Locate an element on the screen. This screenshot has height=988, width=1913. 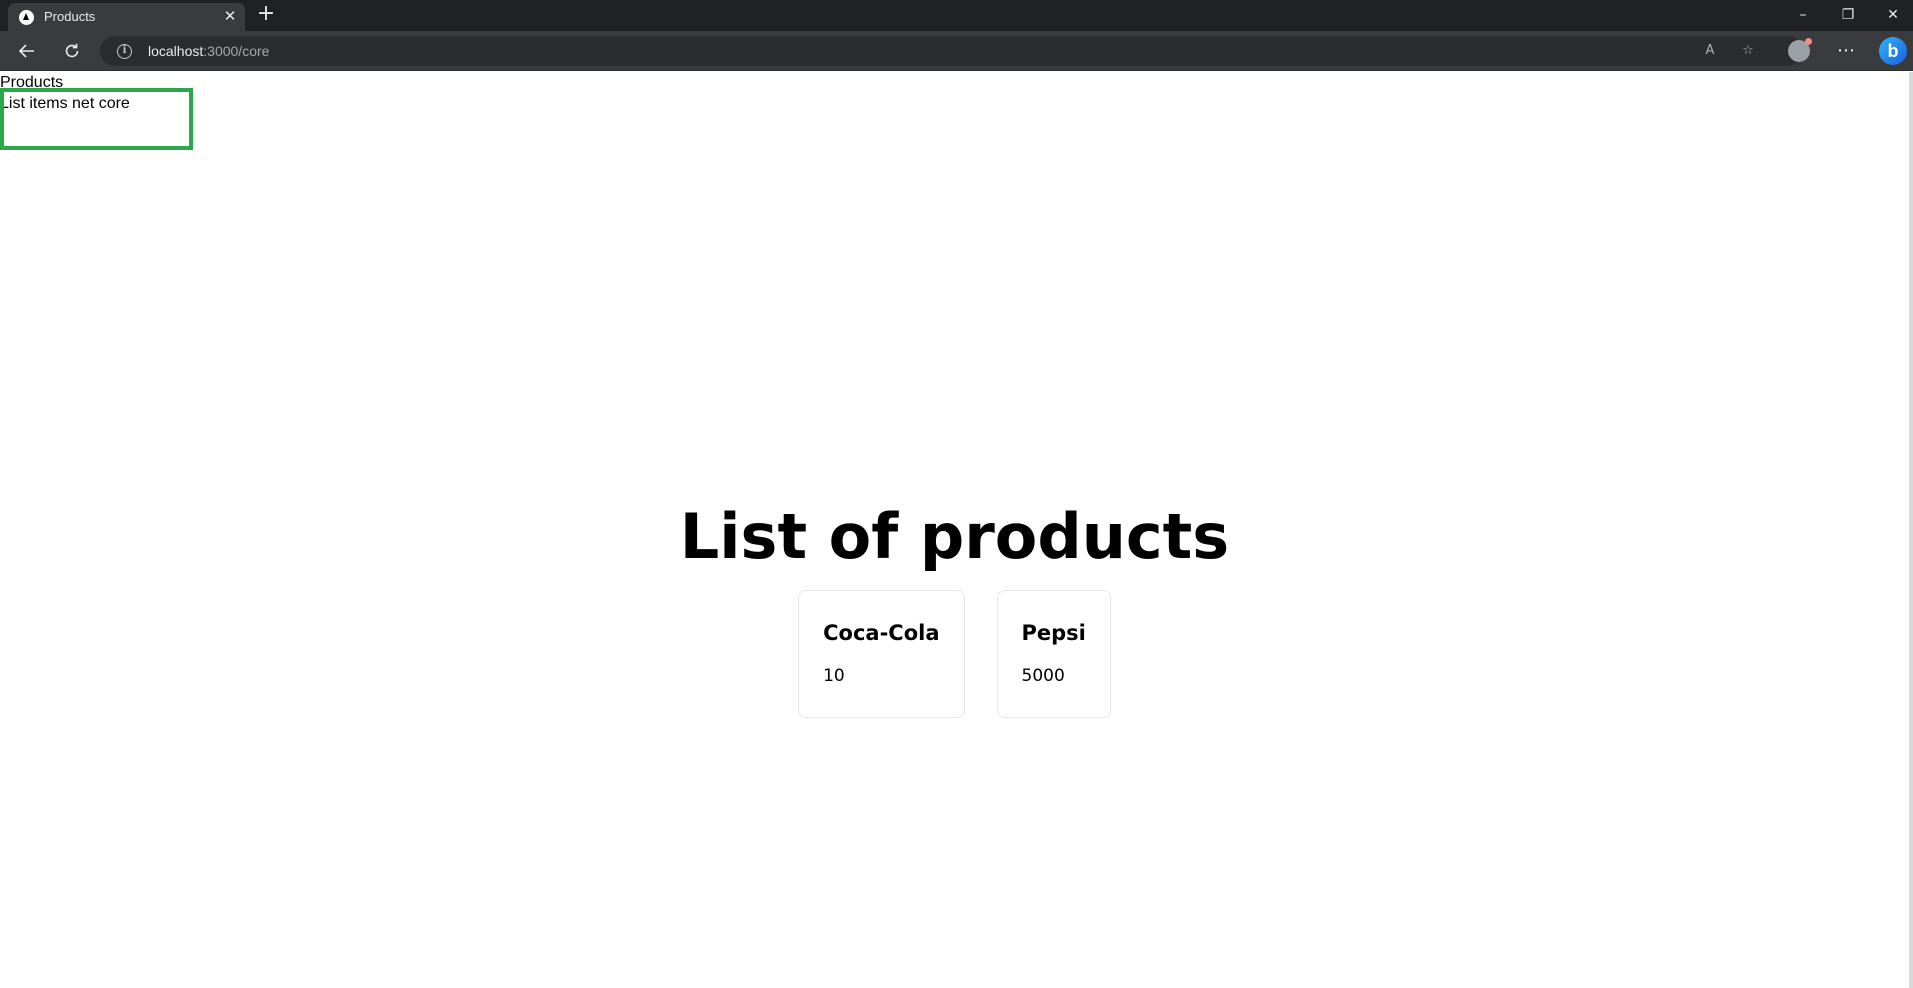
address-bar: i localhost:3000/core A ☆ is located at coordinates (951, 51).